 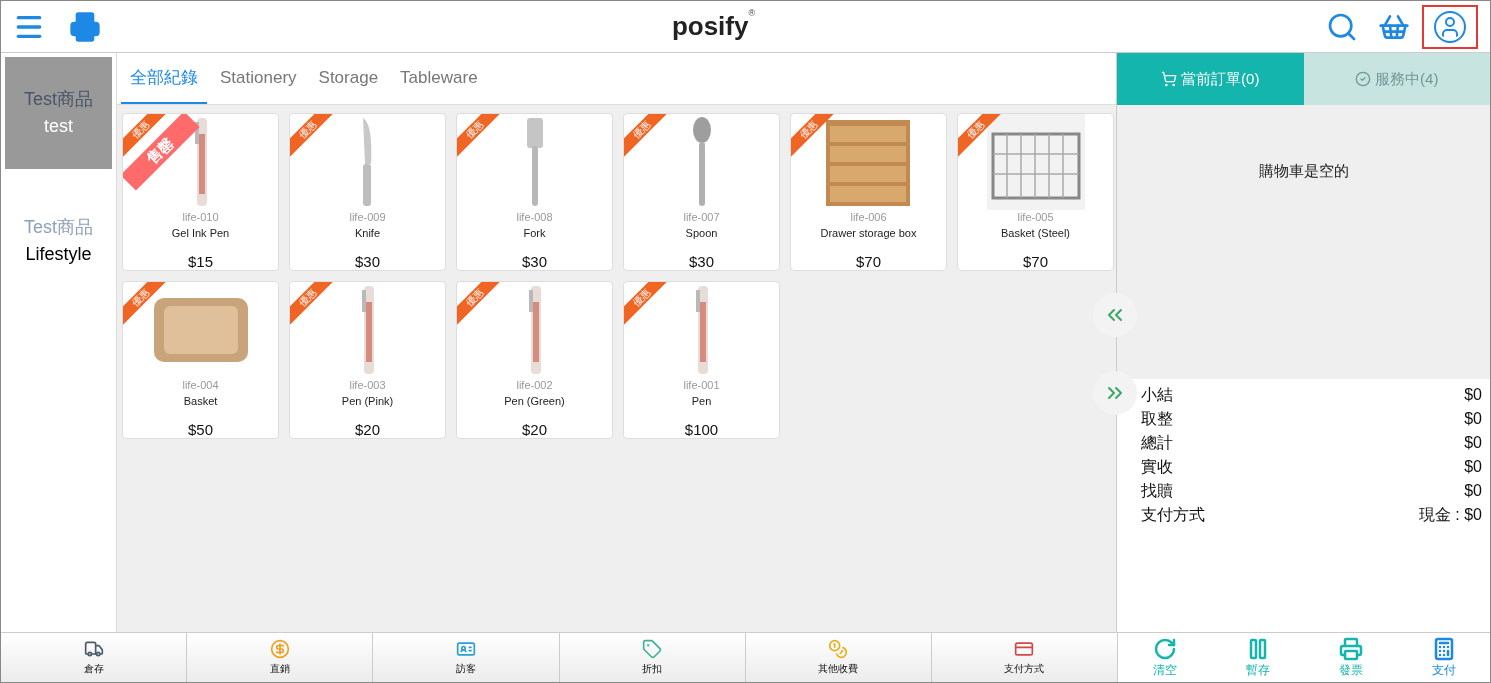 What do you see at coordinates (1363, 79) in the screenshot?
I see `check-circle-icon` at bounding box center [1363, 79].